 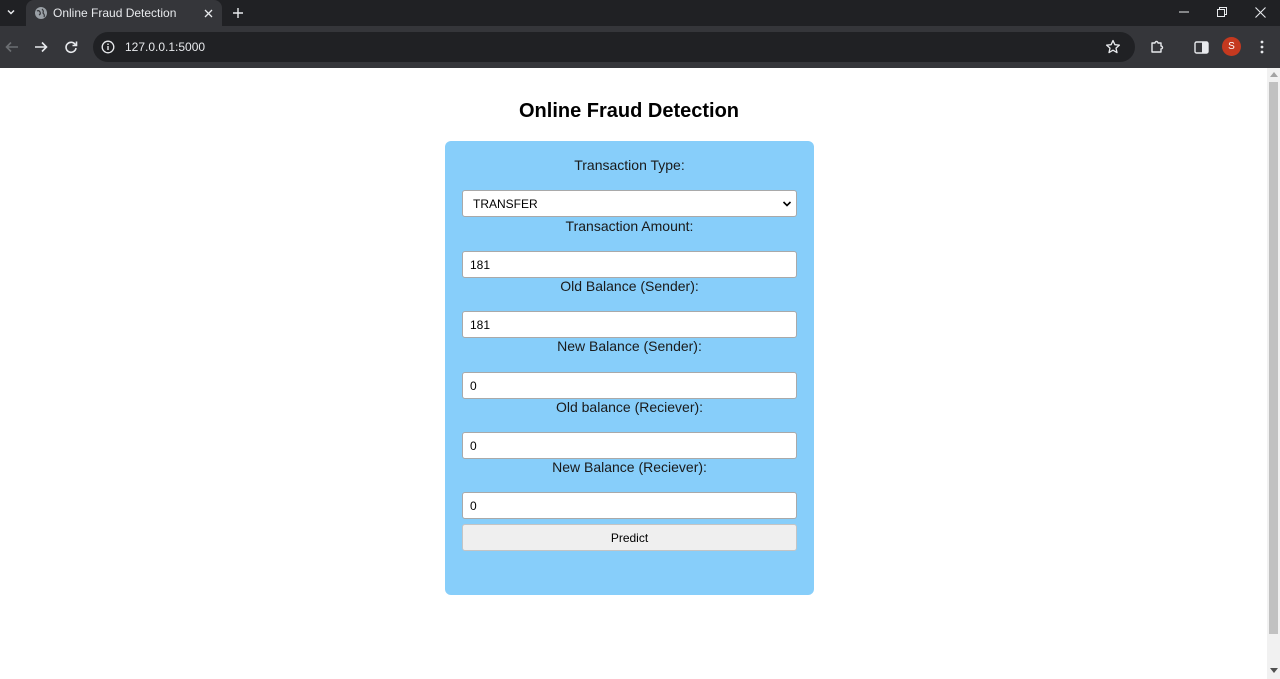 What do you see at coordinates (1274, 74) in the screenshot?
I see `scroll-up-arrow-icon` at bounding box center [1274, 74].